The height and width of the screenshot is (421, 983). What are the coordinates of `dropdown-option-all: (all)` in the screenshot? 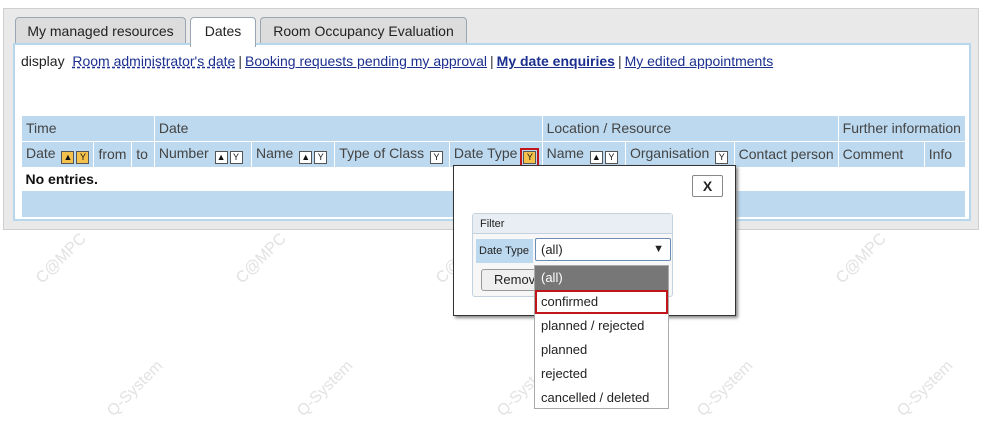 It's located at (601, 278).